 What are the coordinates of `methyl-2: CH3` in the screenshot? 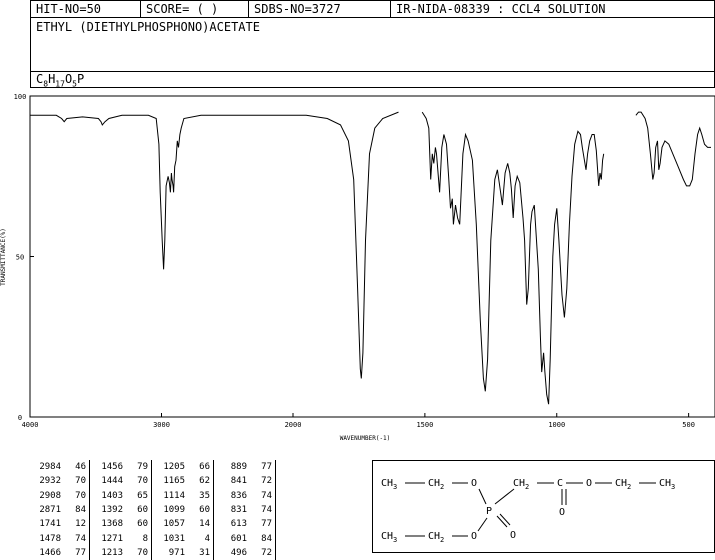 It's located at (667, 484).